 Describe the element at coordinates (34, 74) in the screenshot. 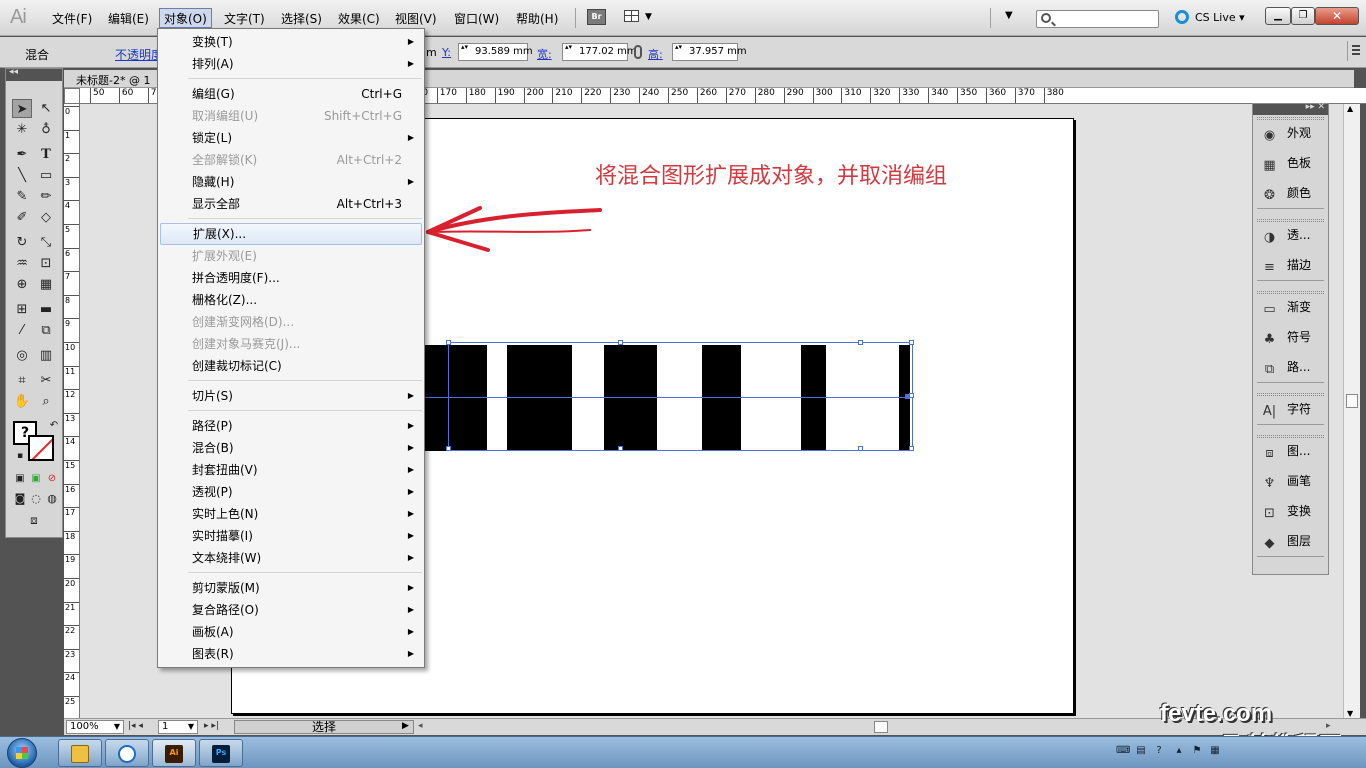

I see `tools-panel-header: ◂◂` at that location.